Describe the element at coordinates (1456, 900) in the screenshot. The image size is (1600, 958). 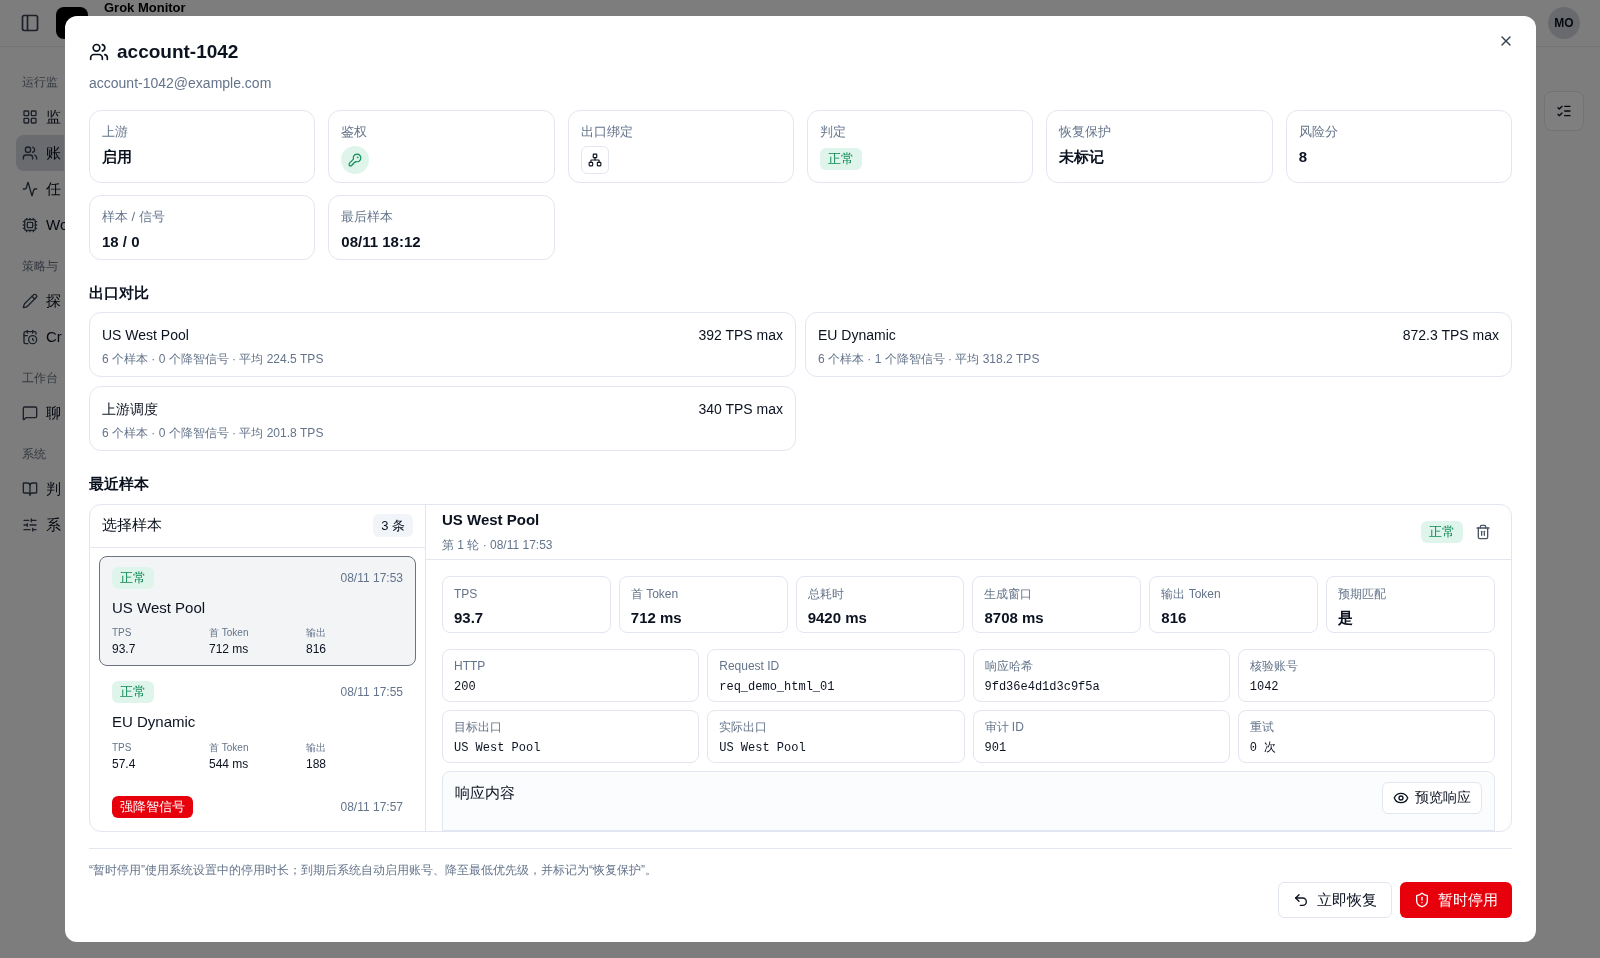
I see `suspend-button: 暂时停用` at that location.